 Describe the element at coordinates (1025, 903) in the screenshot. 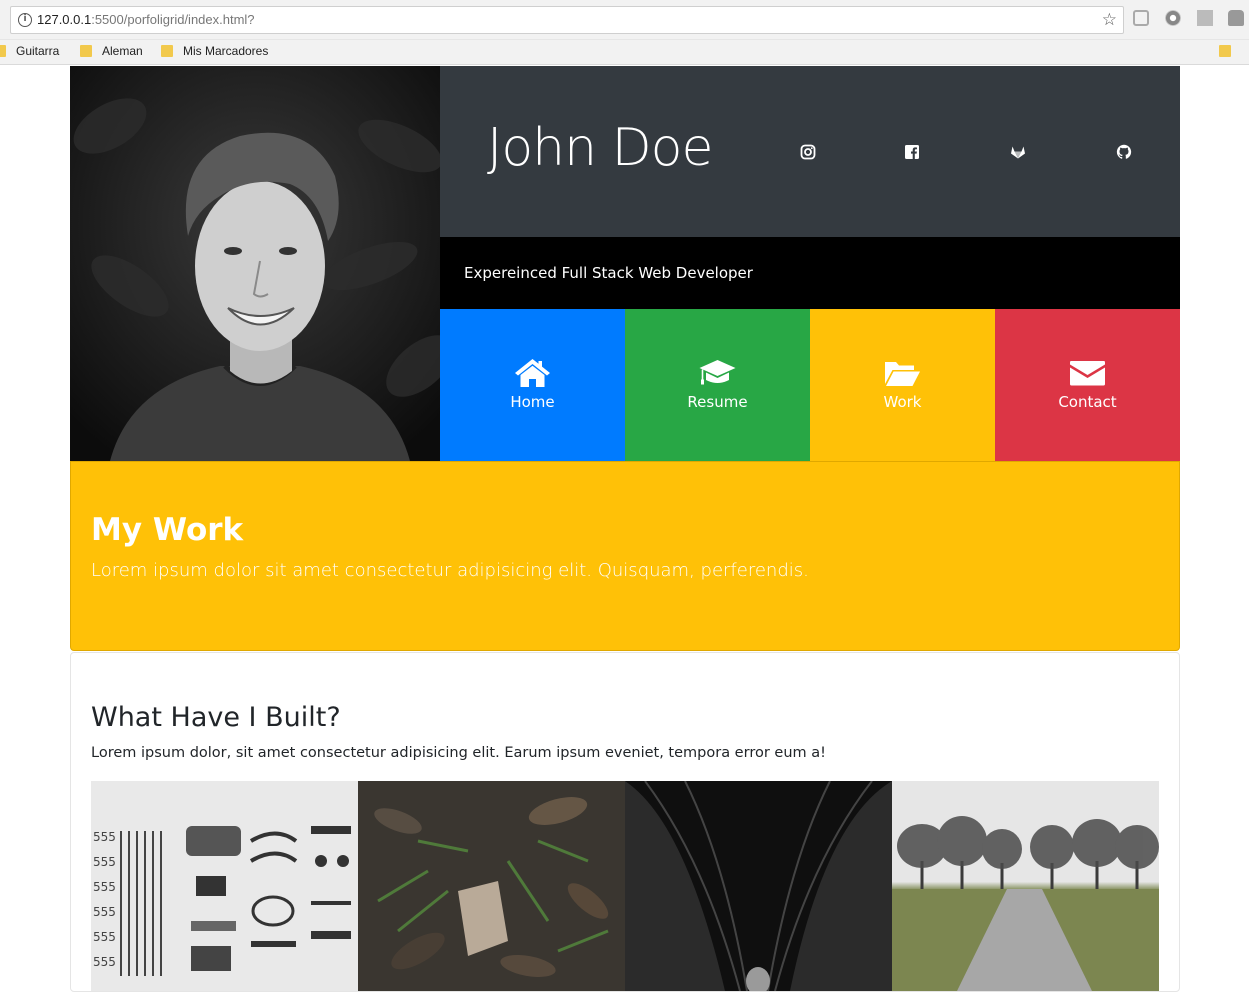

I see `tree-path-image` at that location.